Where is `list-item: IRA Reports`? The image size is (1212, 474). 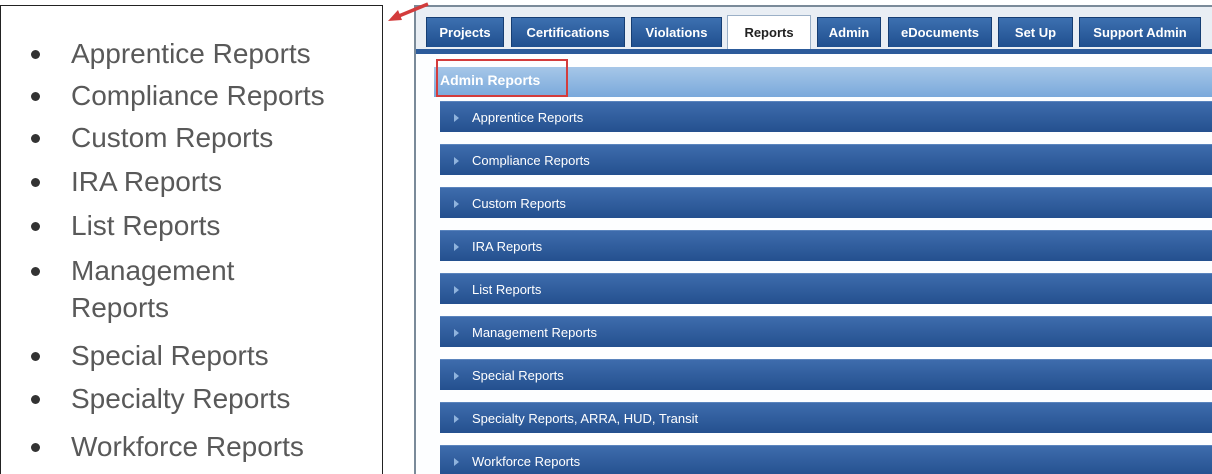 list-item: IRA Reports is located at coordinates (126, 181).